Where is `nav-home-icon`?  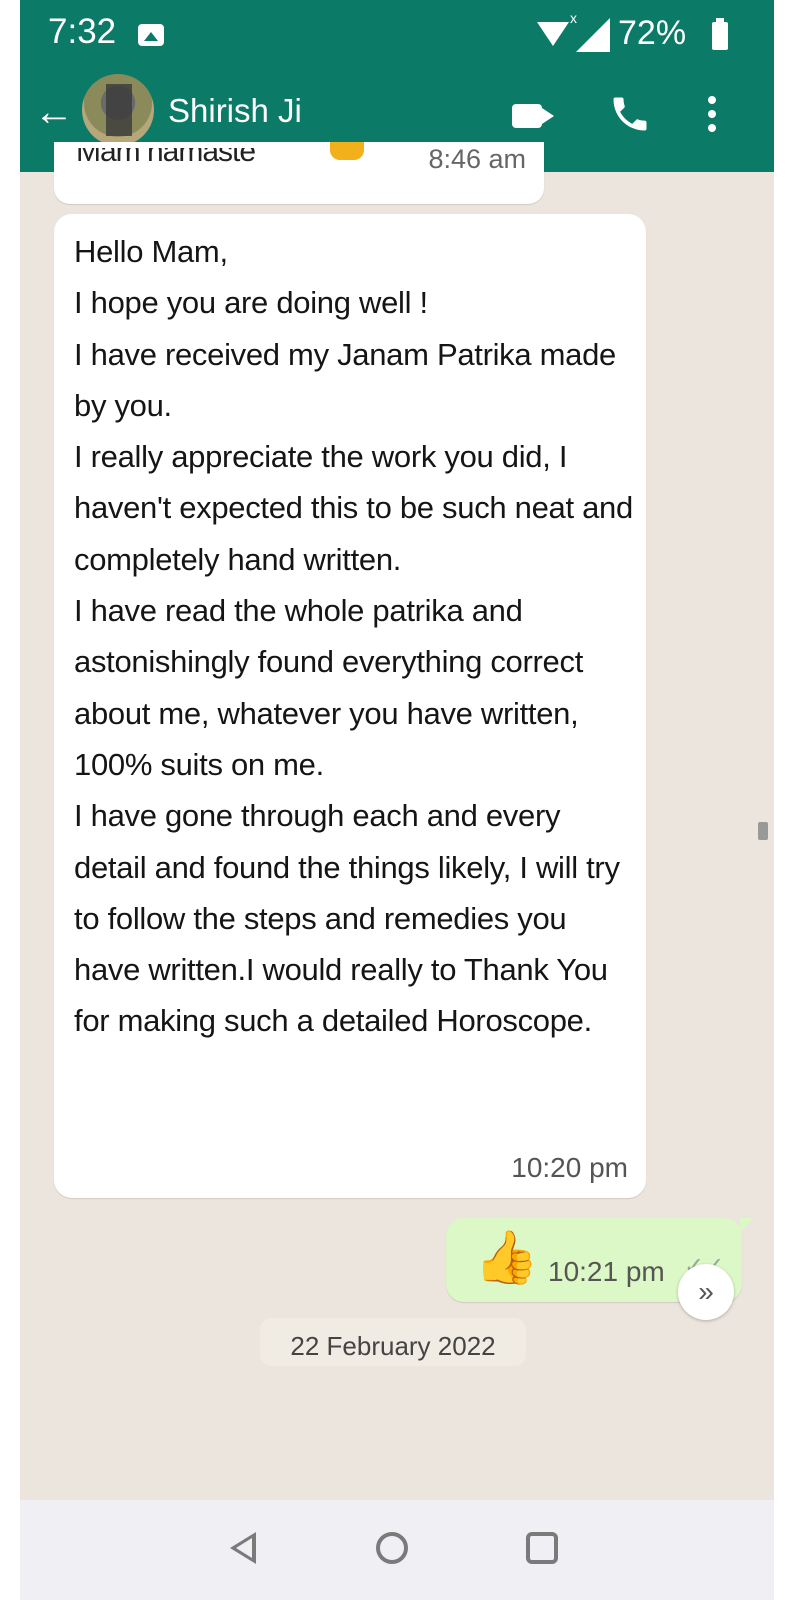 nav-home-icon is located at coordinates (392, 1548).